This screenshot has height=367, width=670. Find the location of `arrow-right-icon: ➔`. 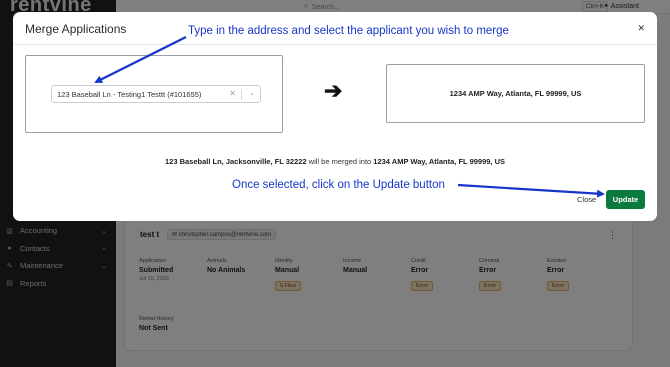

arrow-right-icon: ➔ is located at coordinates (333, 90).